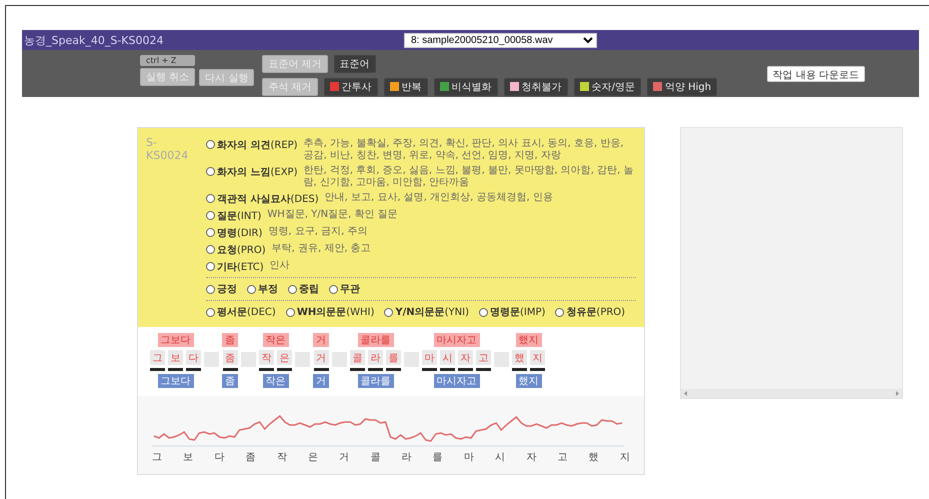 Image resolution: width=929 pixels, height=499 pixels. I want to click on radio-option: 화자의 의견(REP), so click(252, 145).